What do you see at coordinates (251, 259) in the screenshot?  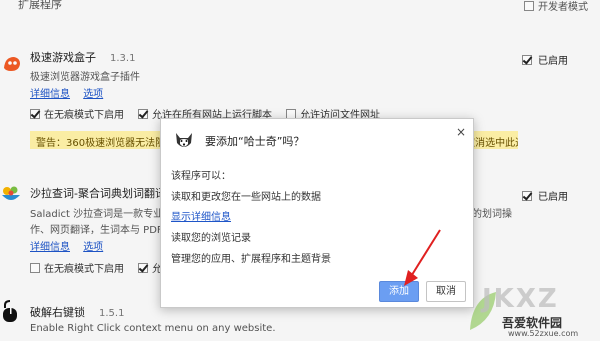 I see `permission-manage-apps: 管理您的应用、扩展程序和主题背景` at bounding box center [251, 259].